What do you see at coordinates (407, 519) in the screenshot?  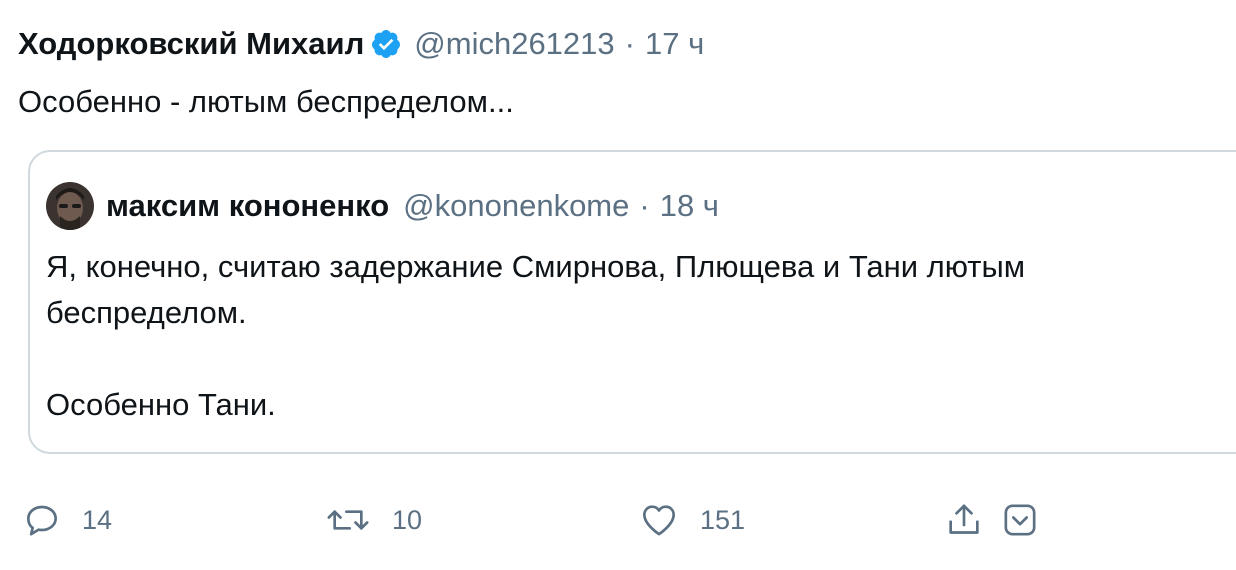 I see `retweet-count: 10` at bounding box center [407, 519].